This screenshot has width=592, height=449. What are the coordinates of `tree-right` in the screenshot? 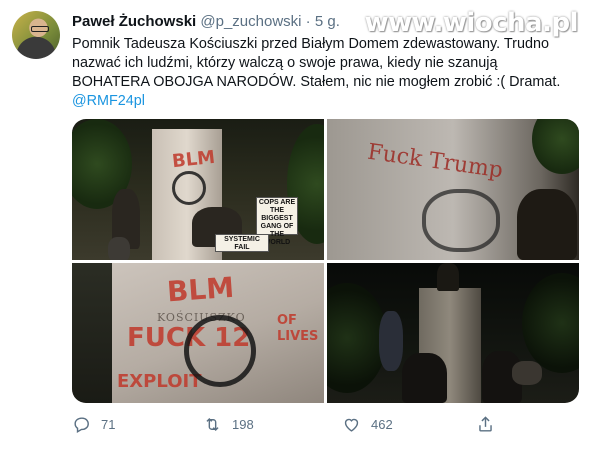 It's located at (550, 323).